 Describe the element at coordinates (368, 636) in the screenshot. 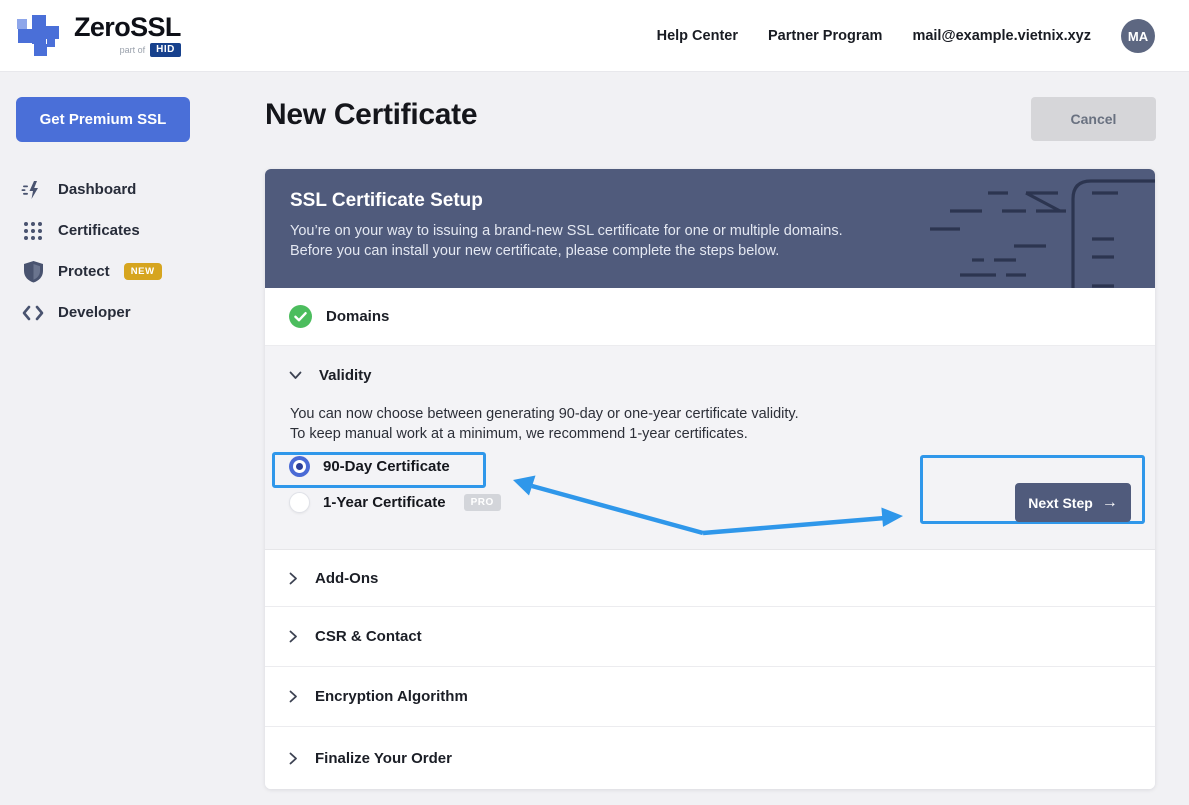

I see `step-label: CSR & Contact` at that location.